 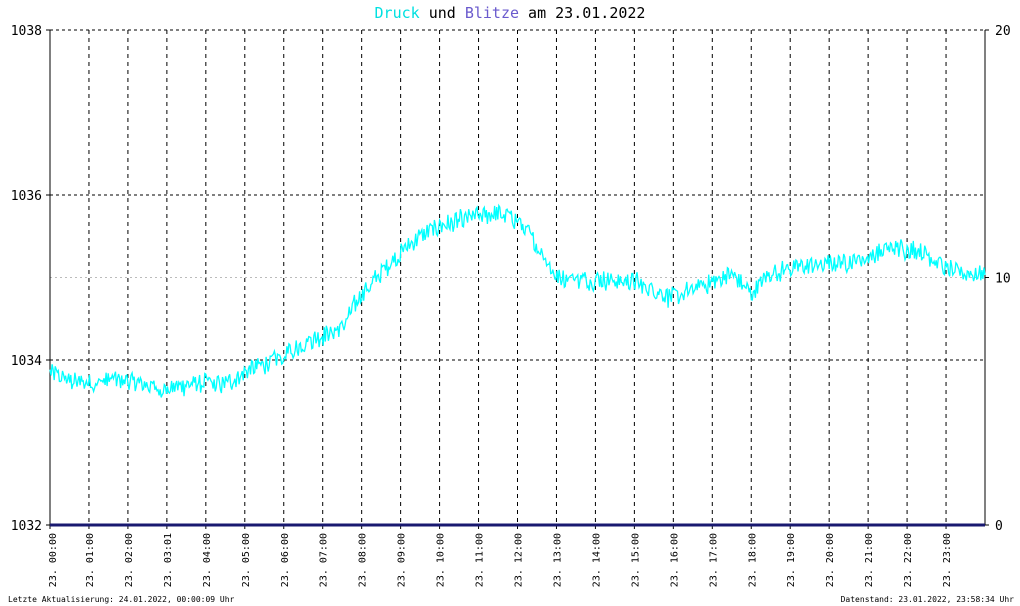 What do you see at coordinates (752, 560) in the screenshot?
I see `x-tick-label: 23. 18:00` at bounding box center [752, 560].